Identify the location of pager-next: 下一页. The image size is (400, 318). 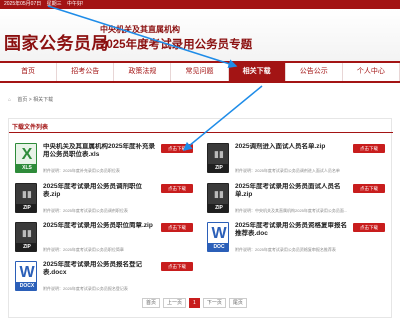
(214, 303).